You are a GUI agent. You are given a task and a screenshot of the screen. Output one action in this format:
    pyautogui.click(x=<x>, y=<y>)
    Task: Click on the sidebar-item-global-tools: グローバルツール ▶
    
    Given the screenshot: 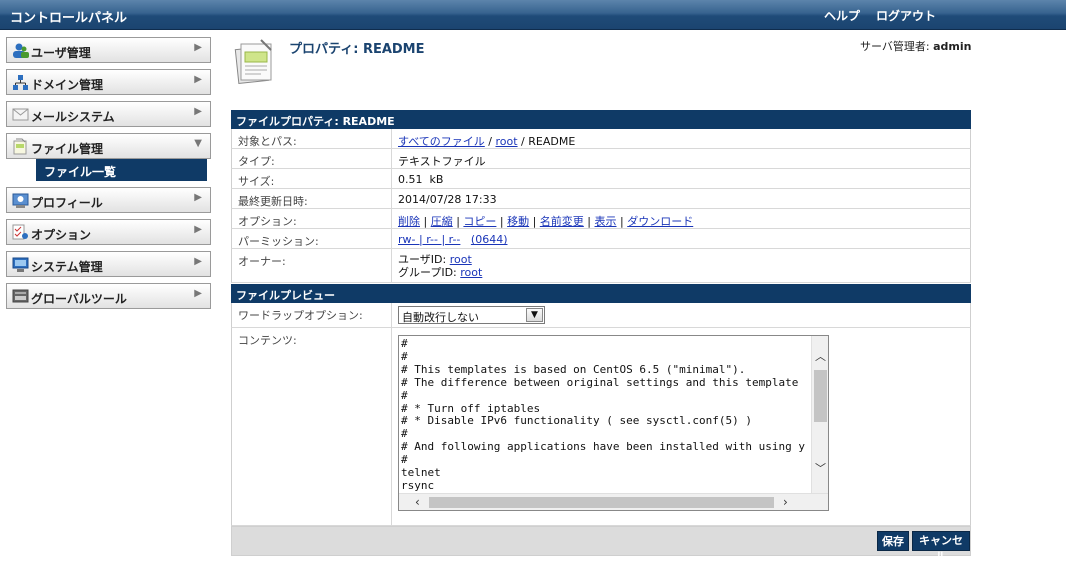 What is the action you would take?
    pyautogui.click(x=108, y=296)
    